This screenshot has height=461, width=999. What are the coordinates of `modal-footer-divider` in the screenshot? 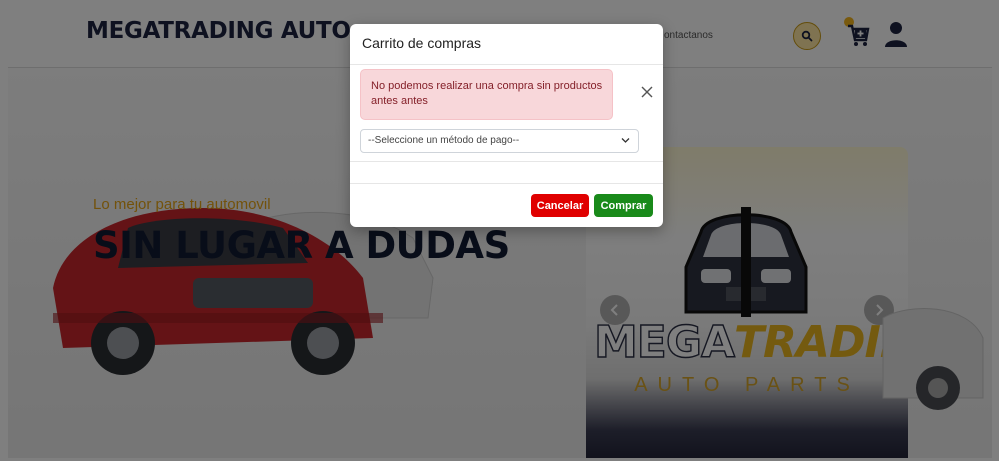 It's located at (506, 183).